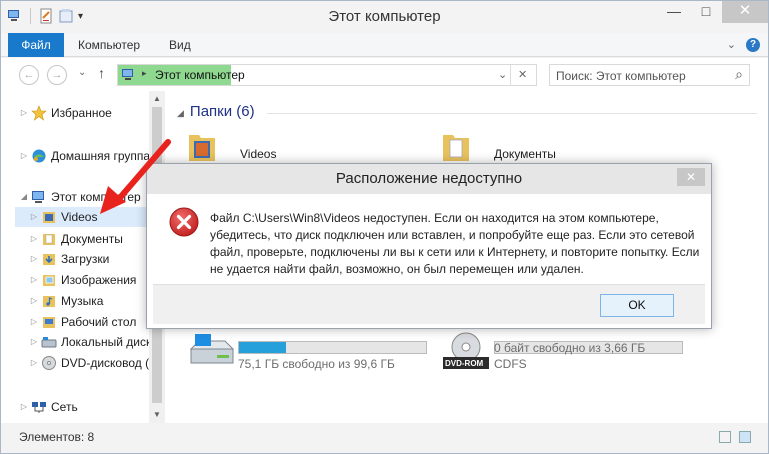 The image size is (769, 454). What do you see at coordinates (48, 407) in the screenshot?
I see `nav-item-network: ▷ Сеть` at bounding box center [48, 407].